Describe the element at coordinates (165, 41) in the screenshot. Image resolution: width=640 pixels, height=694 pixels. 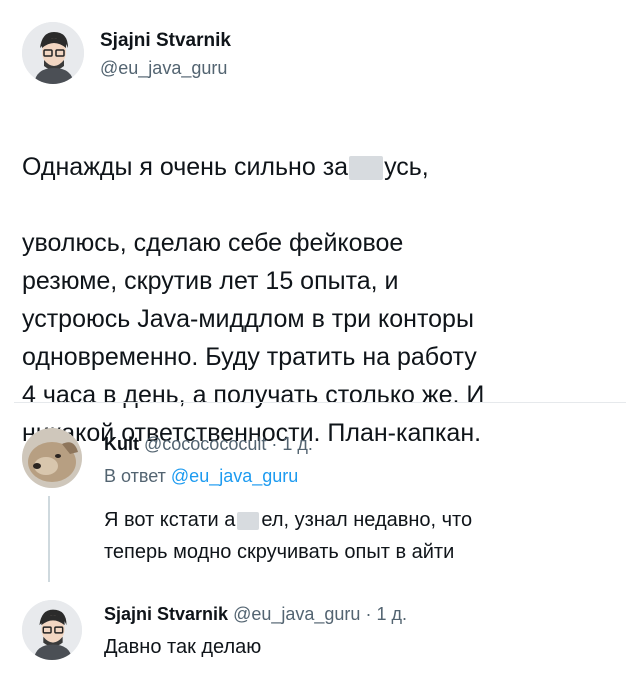
I see `author-name: Sjajni Stvarnik` at that location.